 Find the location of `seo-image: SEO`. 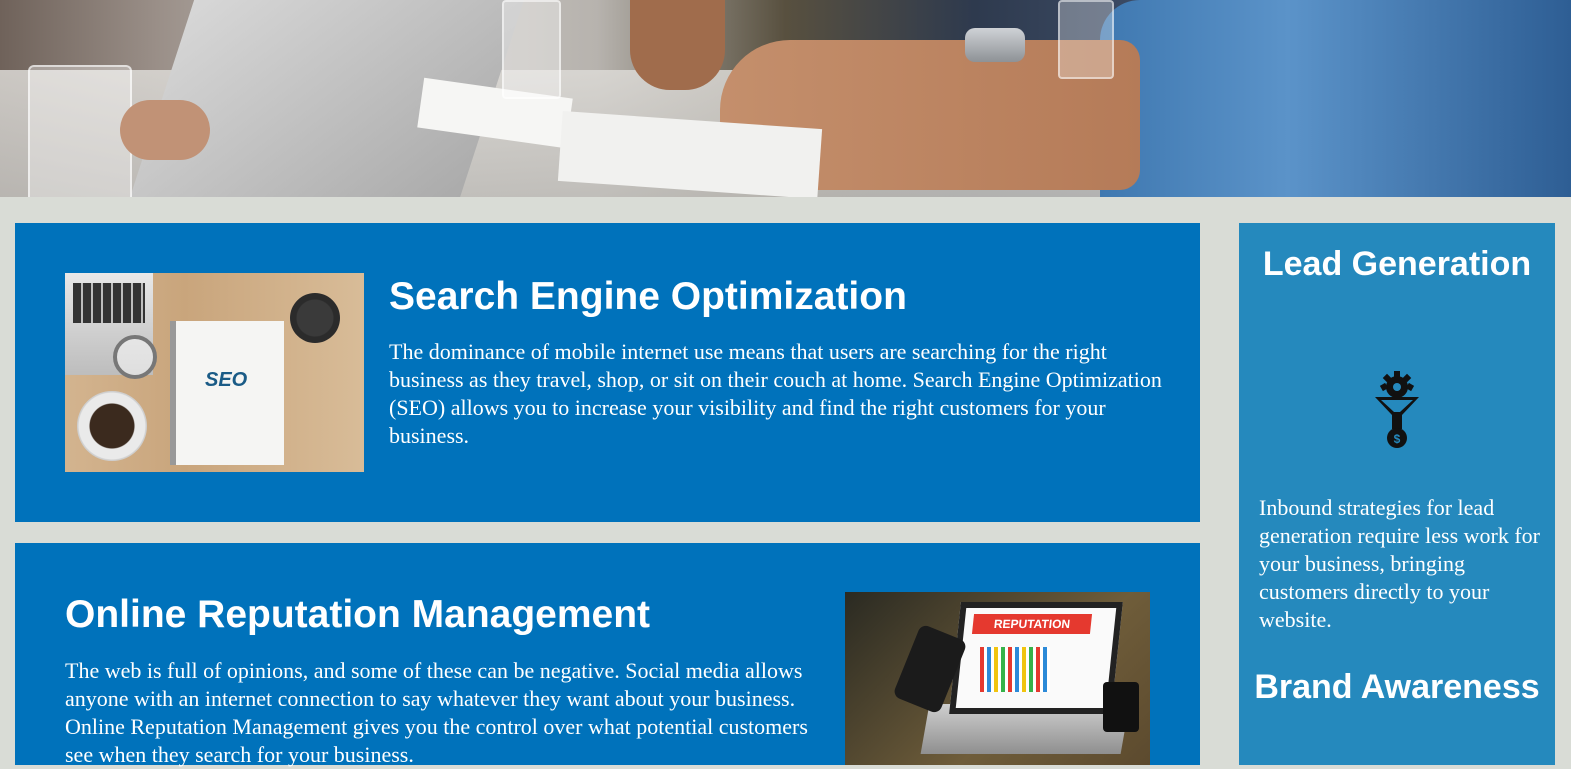

seo-image: SEO is located at coordinates (214, 372).